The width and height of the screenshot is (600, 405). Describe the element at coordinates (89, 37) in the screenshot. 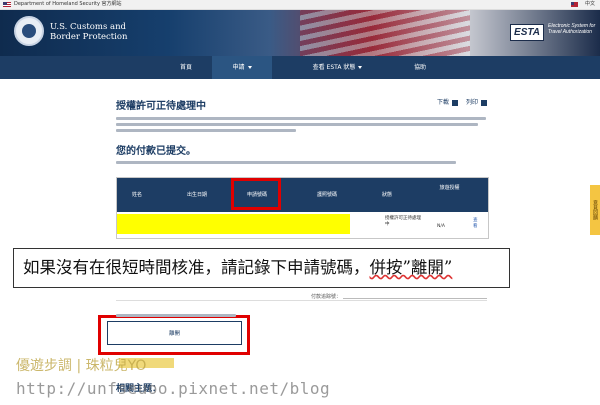

I see `agency-line-2: Border Protection` at that location.